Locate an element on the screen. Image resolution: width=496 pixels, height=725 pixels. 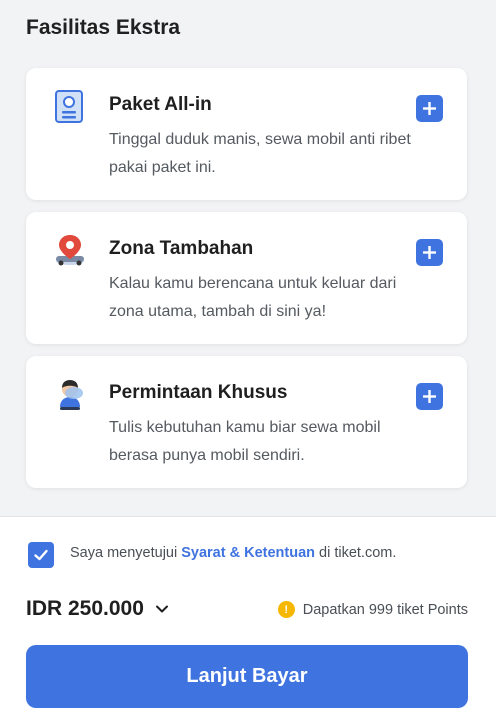
price-toggle: IDR 250.000 is located at coordinates (98, 609).